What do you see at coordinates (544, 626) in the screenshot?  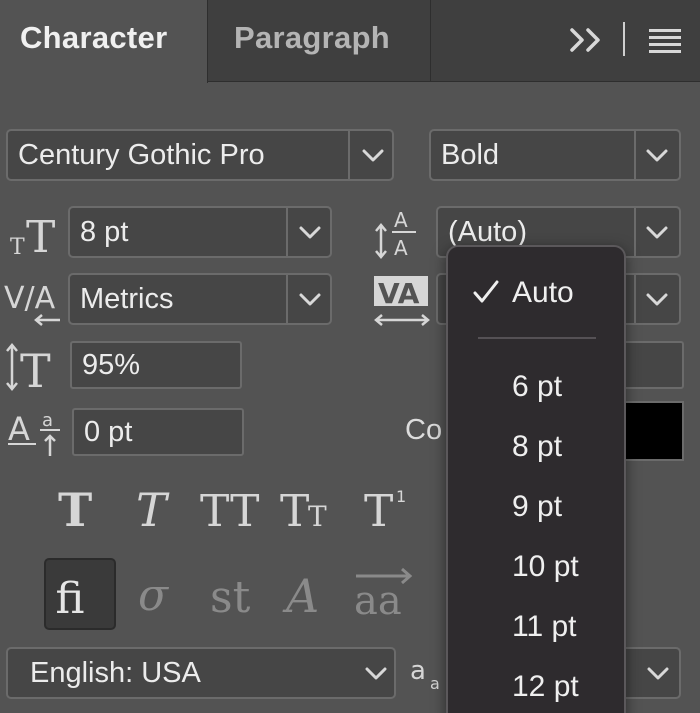 I see `menu-item-label: 11 pt` at bounding box center [544, 626].